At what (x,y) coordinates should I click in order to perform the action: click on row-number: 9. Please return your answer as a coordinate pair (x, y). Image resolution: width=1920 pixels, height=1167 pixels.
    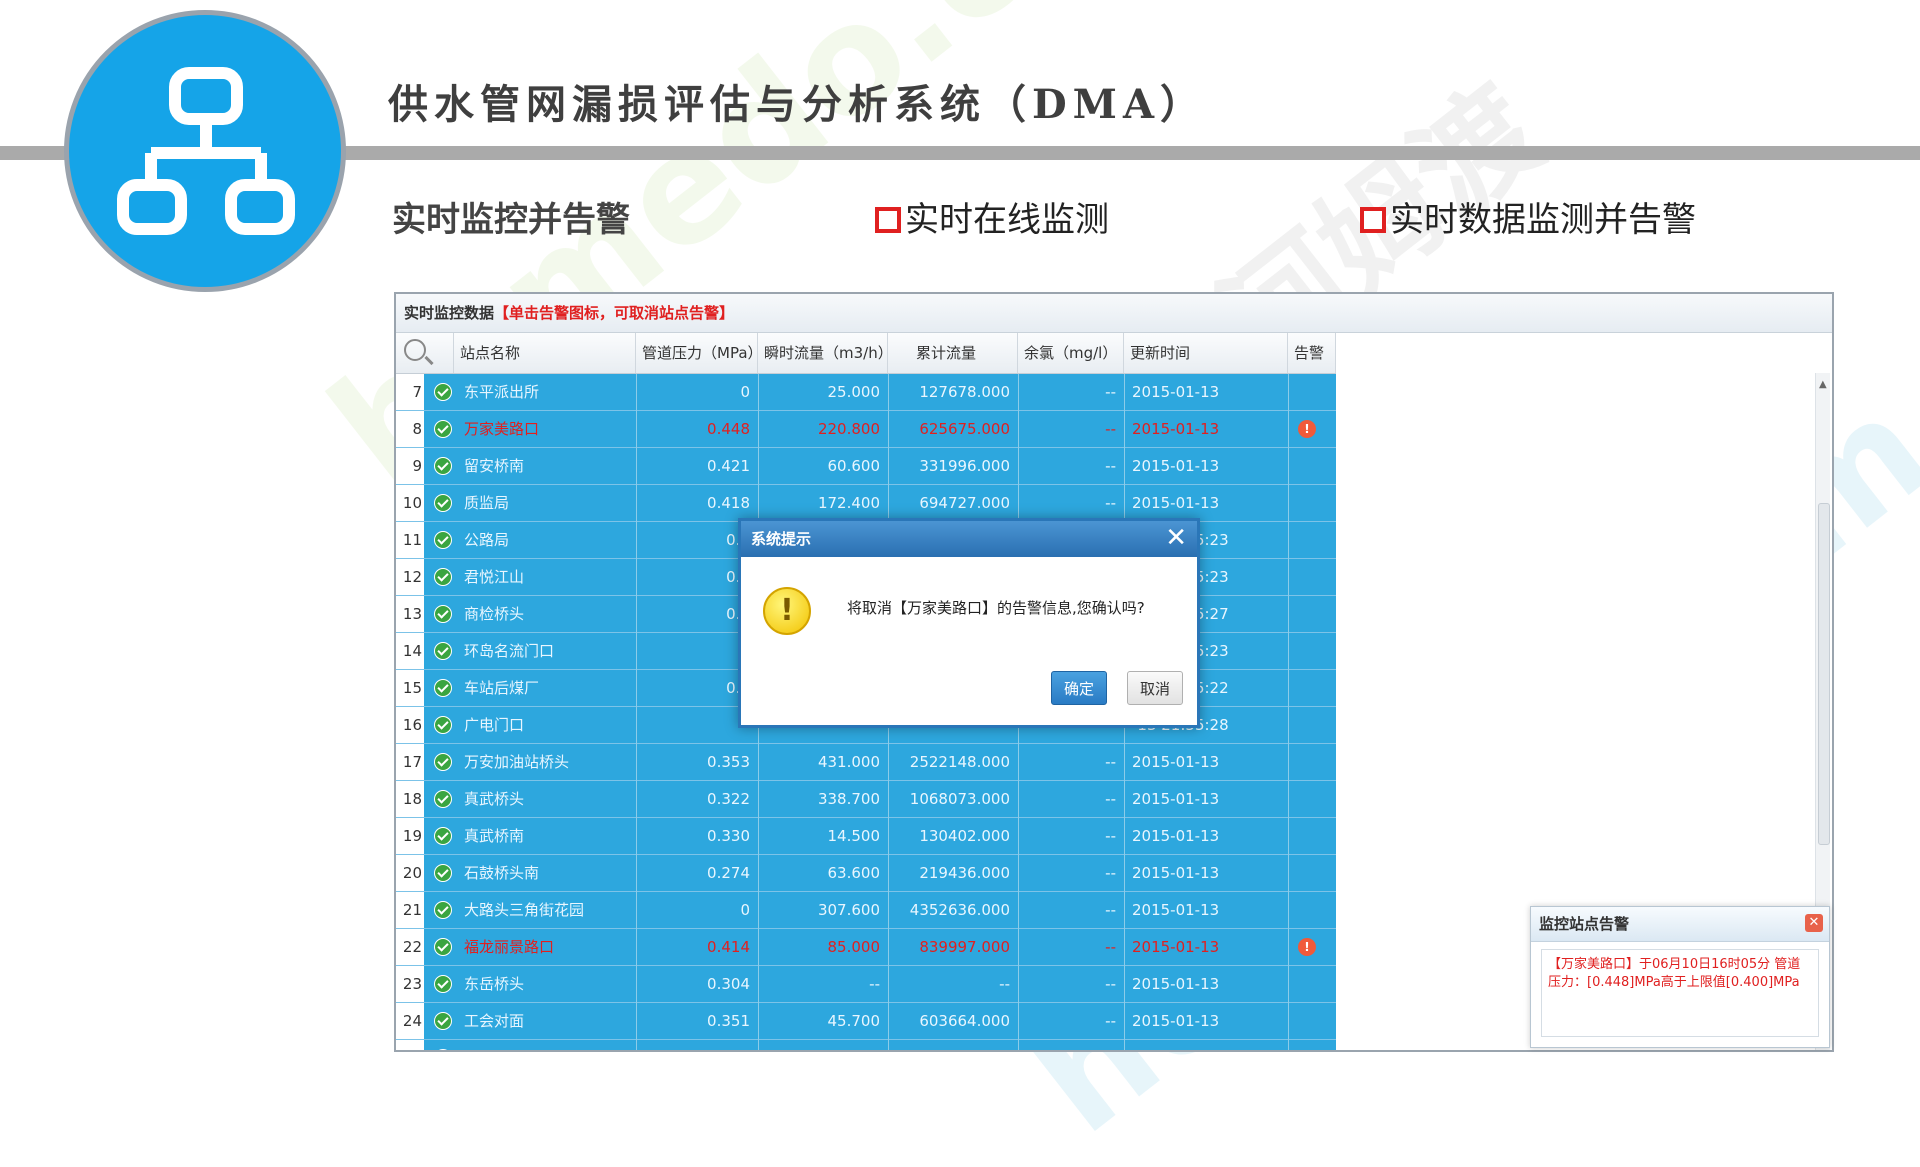
    Looking at the image, I should click on (410, 466).